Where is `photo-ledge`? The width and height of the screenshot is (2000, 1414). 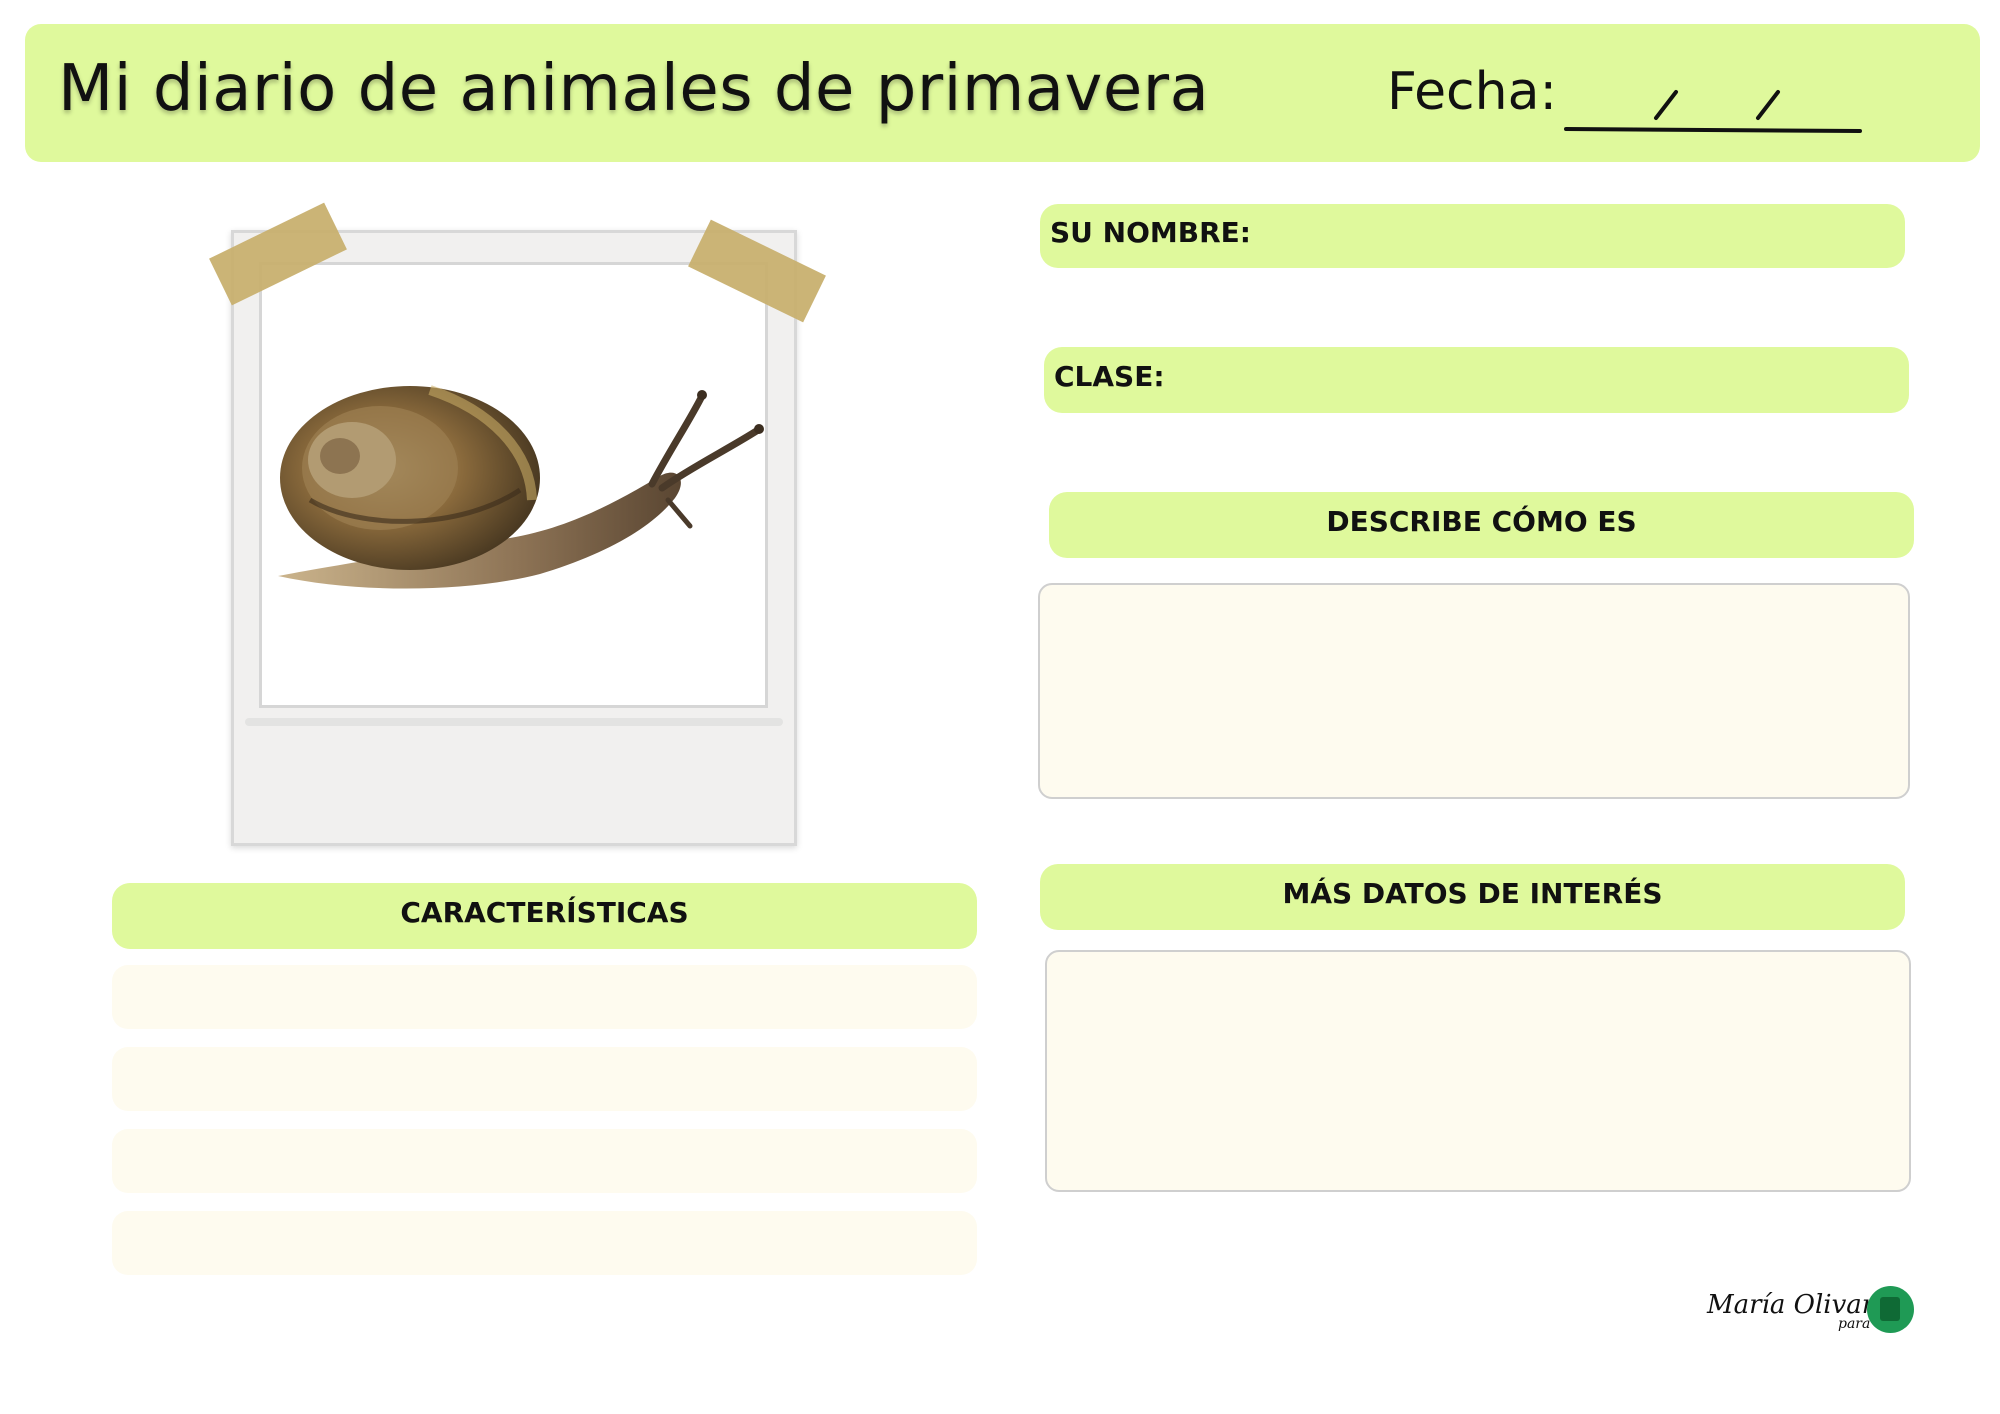 photo-ledge is located at coordinates (514, 722).